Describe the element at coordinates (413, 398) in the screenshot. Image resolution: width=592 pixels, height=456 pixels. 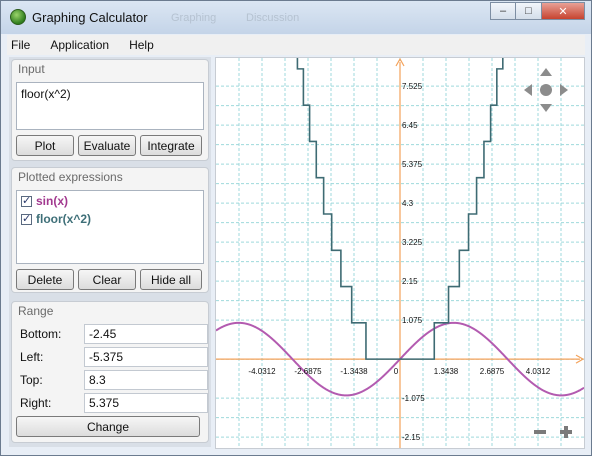
I see `y-tick-label: -1.075` at that location.